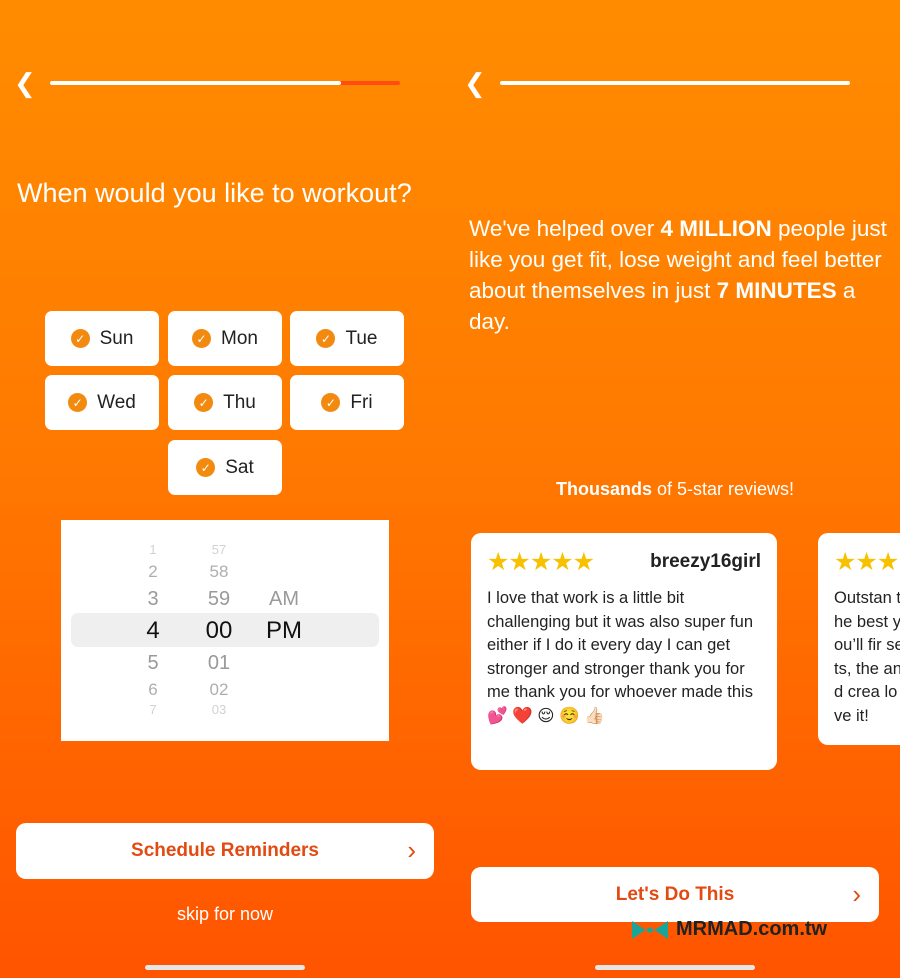 The height and width of the screenshot is (978, 900). I want to click on review-user: breezy16girl, so click(705, 561).